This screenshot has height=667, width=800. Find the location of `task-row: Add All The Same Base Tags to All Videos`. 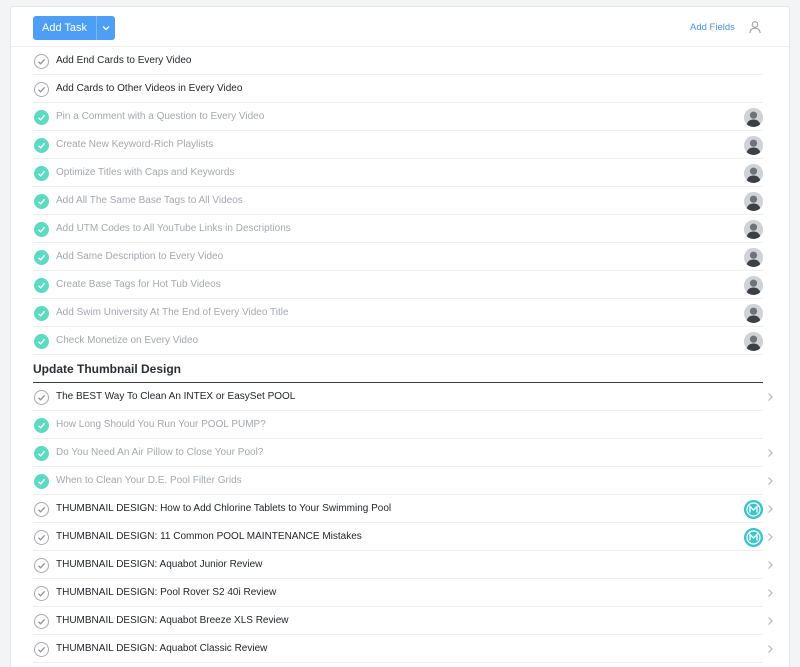

task-row: Add All The Same Base Tags to All Videos is located at coordinates (400, 201).